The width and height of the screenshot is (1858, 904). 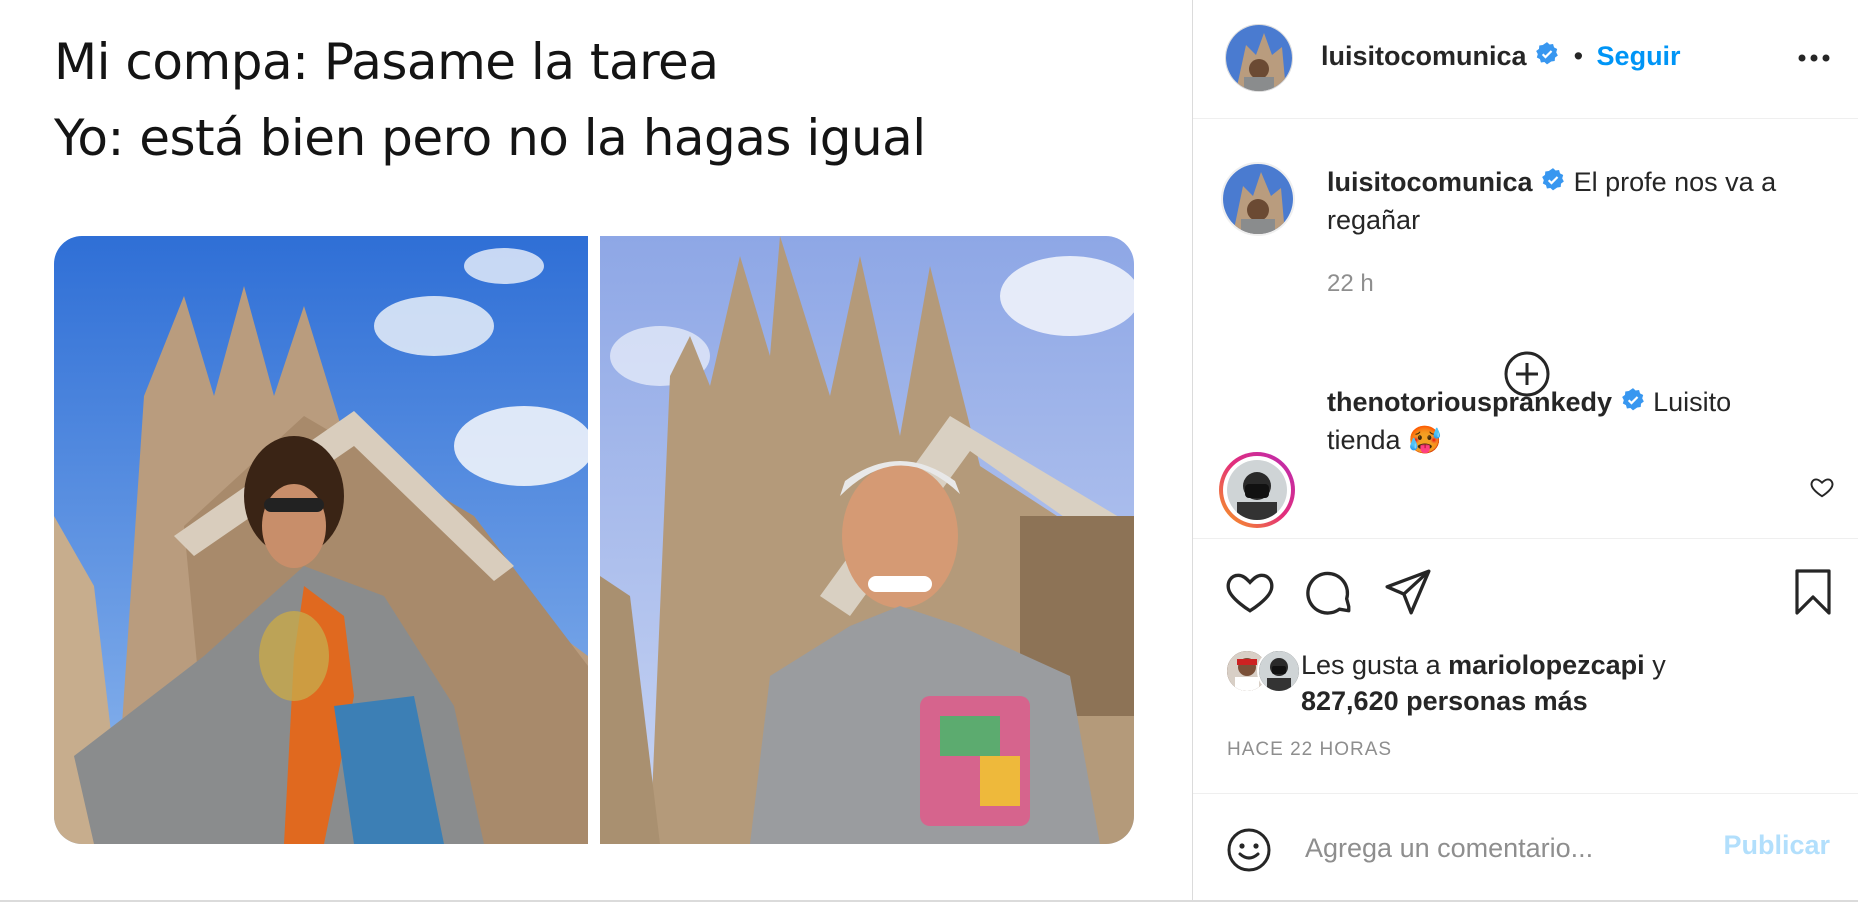 What do you see at coordinates (1659, 665) in the screenshot?
I see `likes-conj: y` at bounding box center [1659, 665].